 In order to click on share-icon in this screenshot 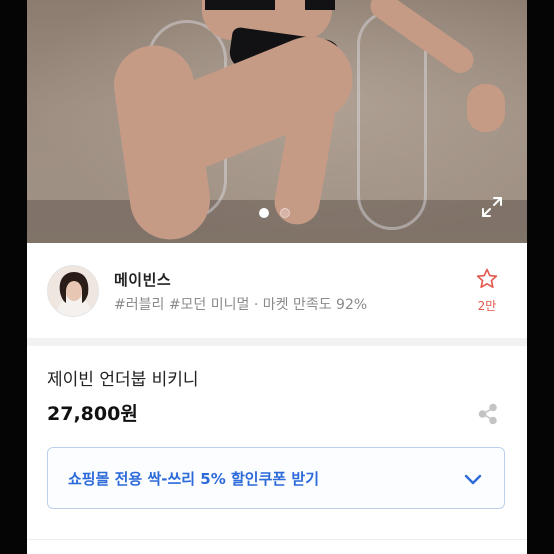, I will do `click(488, 414)`.